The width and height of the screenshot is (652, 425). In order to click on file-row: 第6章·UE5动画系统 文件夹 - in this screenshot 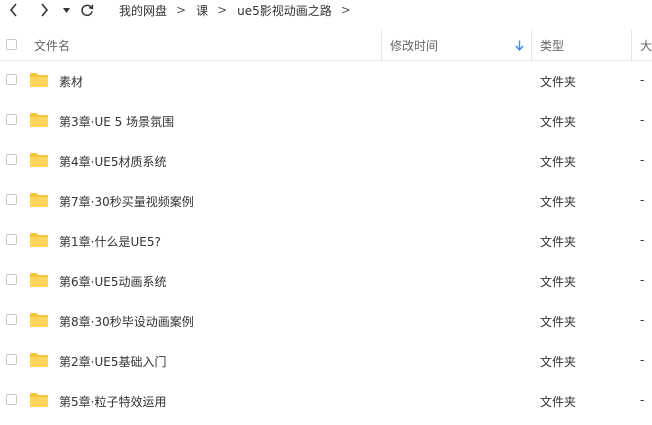, I will do `click(326, 280)`.